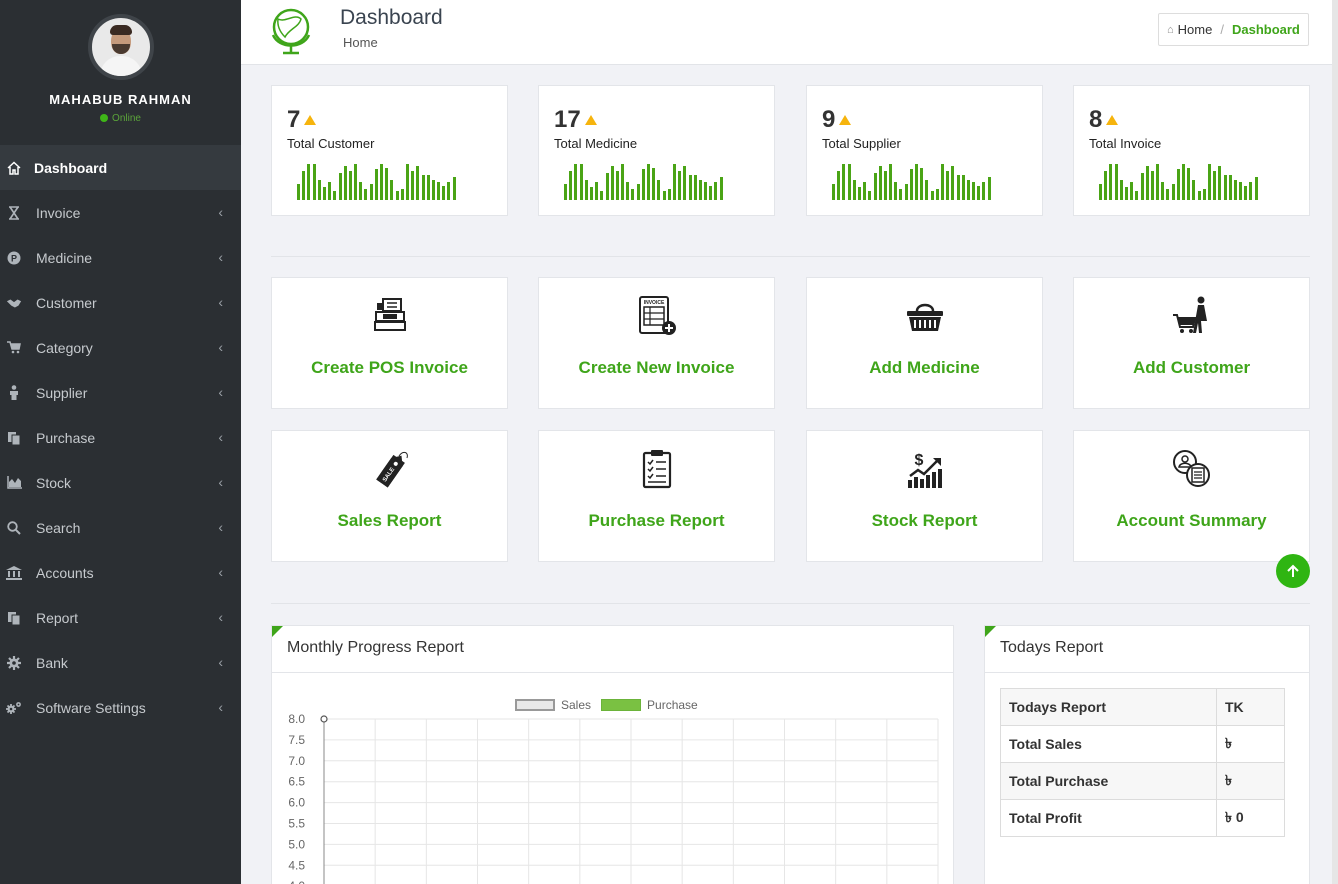  What do you see at coordinates (391, 17) in the screenshot?
I see `page-title: Dashboard` at bounding box center [391, 17].